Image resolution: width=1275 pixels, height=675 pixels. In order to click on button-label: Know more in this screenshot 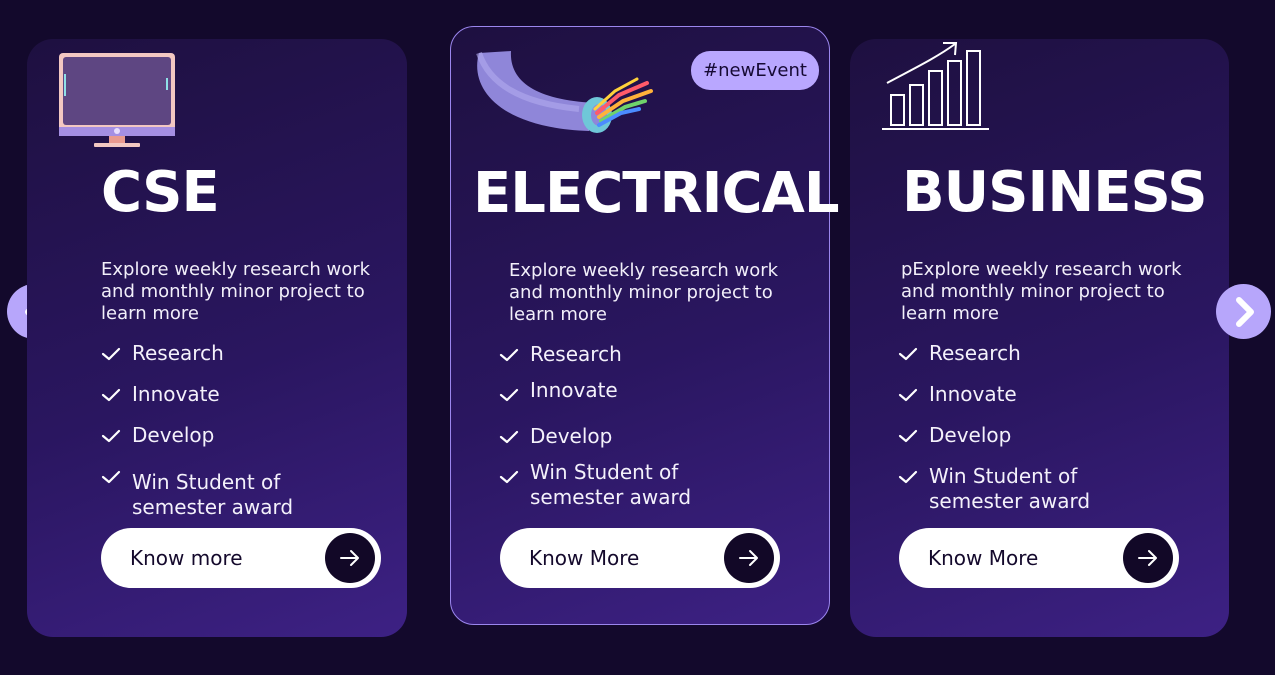, I will do `click(186, 558)`.